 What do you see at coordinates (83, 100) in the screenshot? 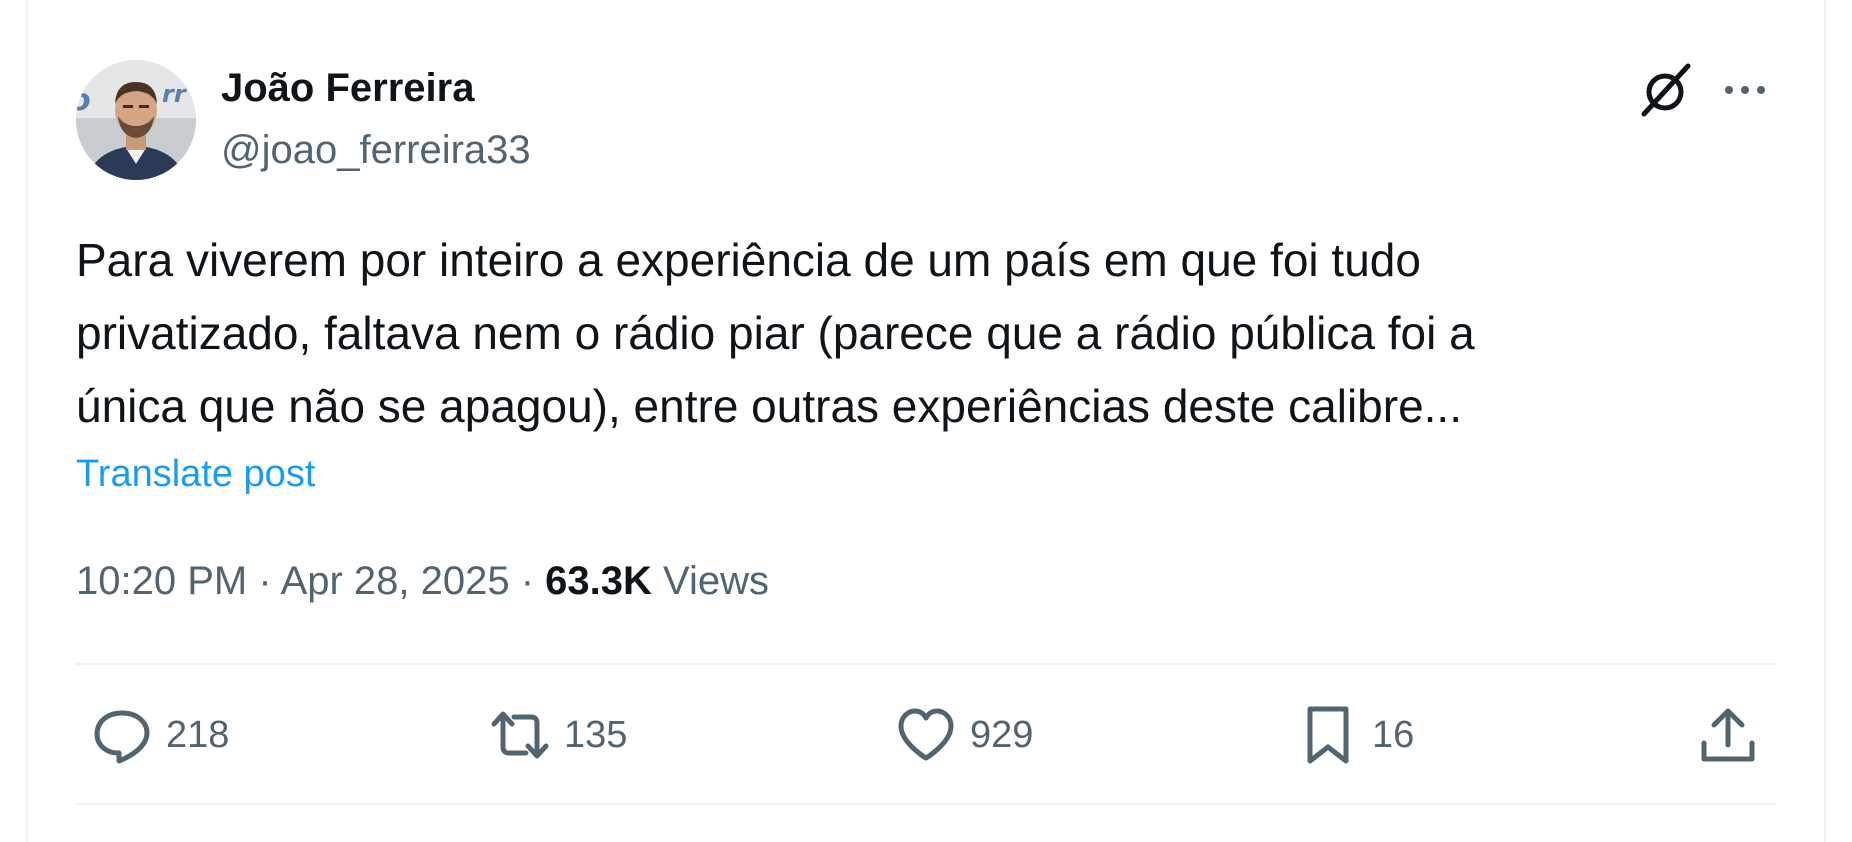
I see `svg-text: o` at bounding box center [83, 100].